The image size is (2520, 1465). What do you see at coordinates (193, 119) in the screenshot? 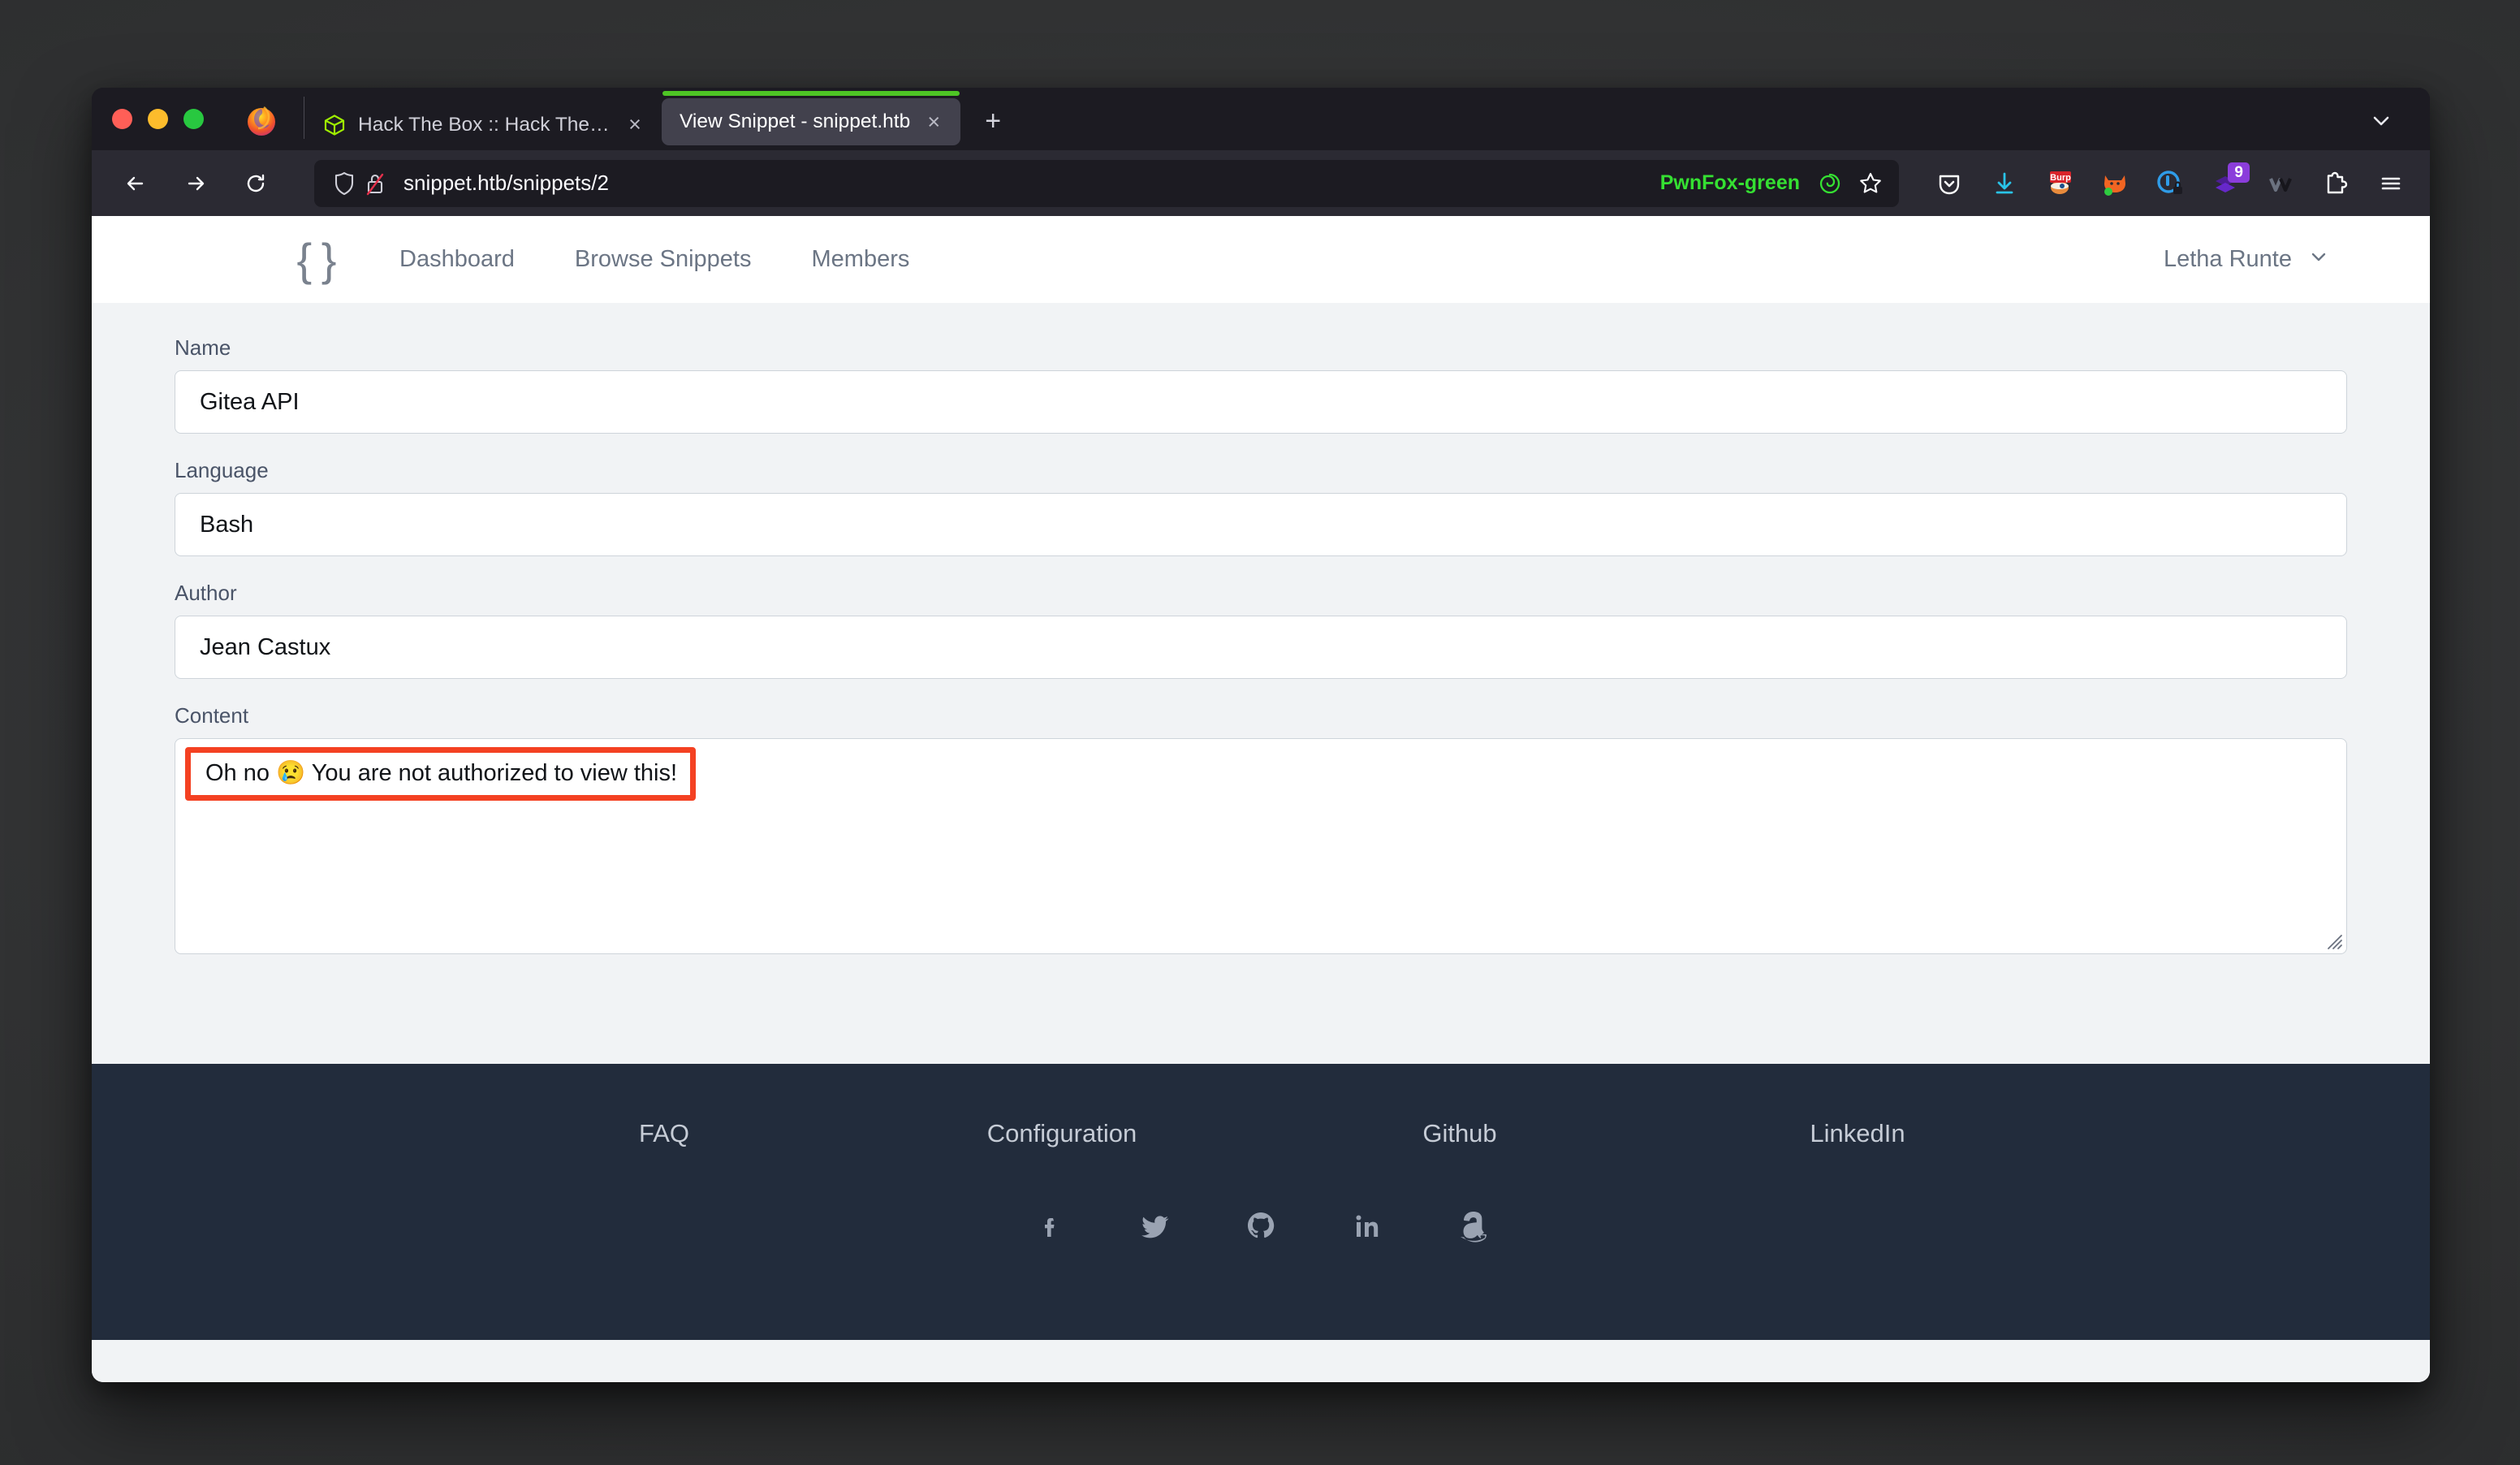
I see `maximize-window-button` at bounding box center [193, 119].